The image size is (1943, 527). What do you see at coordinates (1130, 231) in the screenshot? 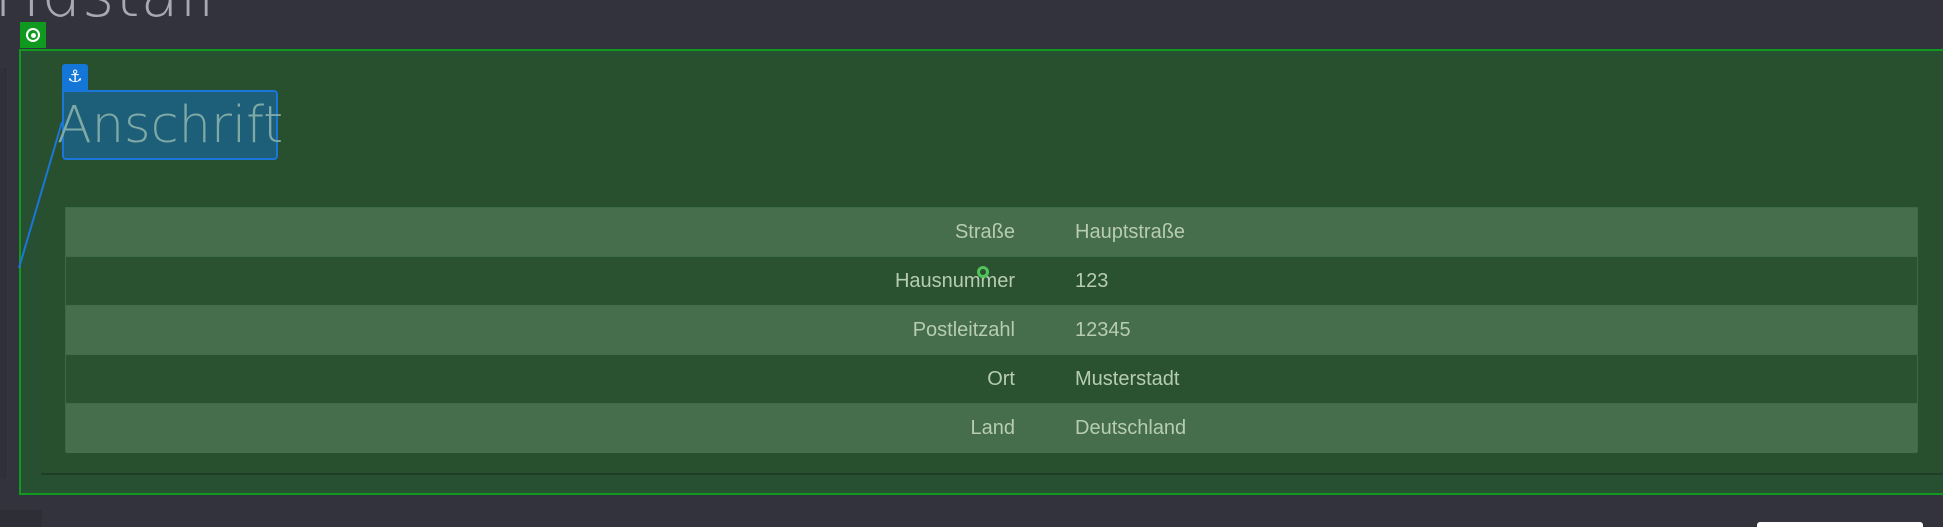
I see `row-value: Hauptstraße` at bounding box center [1130, 231].